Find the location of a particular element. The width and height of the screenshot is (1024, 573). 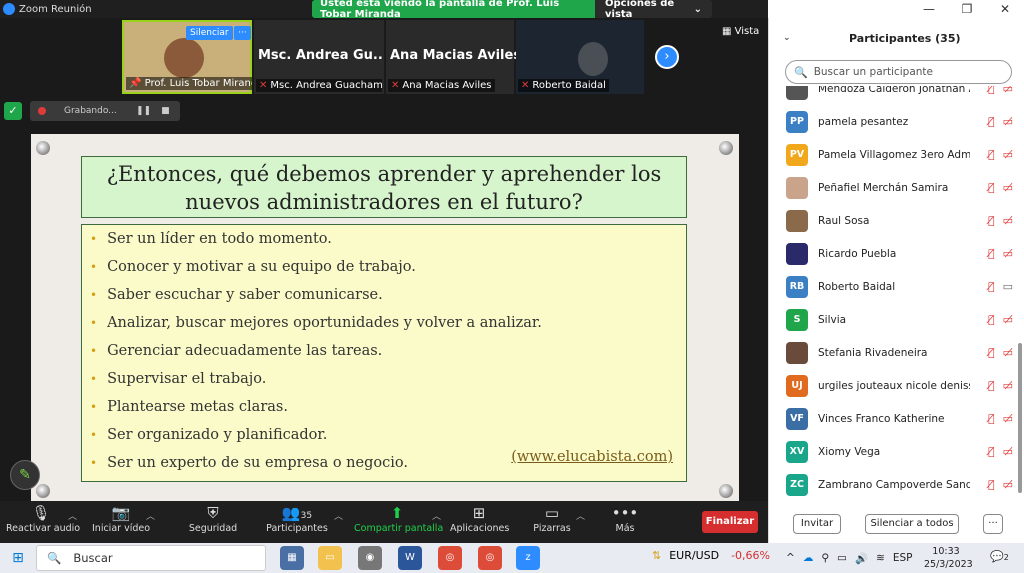

windows-start-icon: ⊞ is located at coordinates (18, 558).